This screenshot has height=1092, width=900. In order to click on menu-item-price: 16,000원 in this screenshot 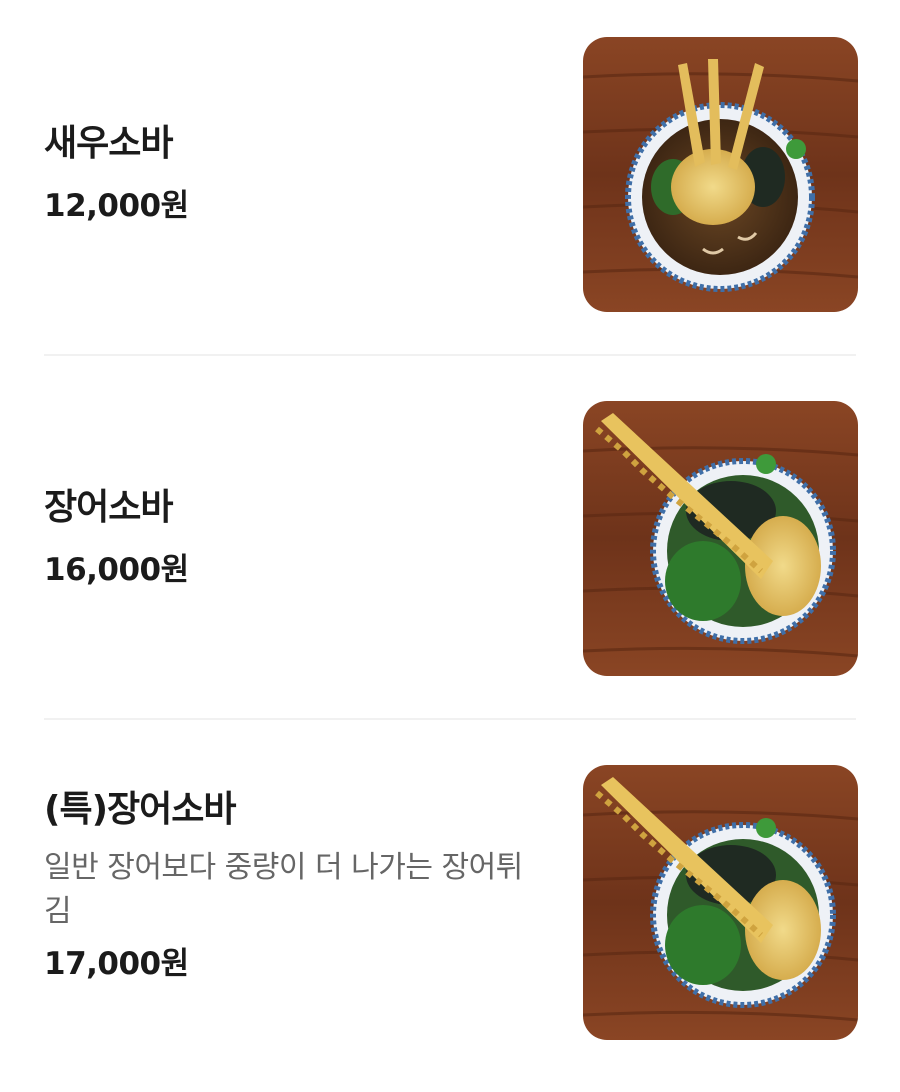, I will do `click(116, 570)`.